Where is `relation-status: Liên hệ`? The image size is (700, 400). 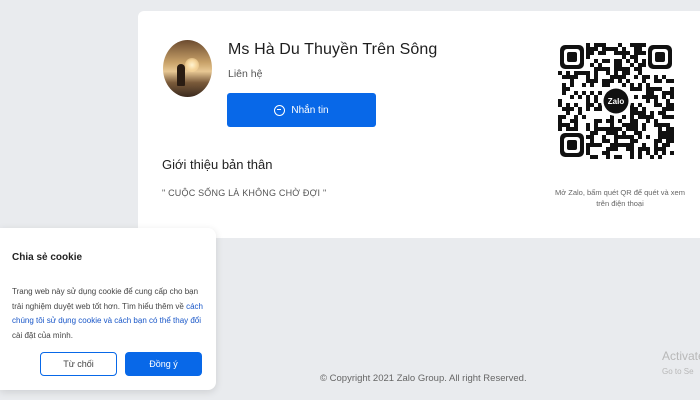 relation-status: Liên hệ is located at coordinates (245, 74).